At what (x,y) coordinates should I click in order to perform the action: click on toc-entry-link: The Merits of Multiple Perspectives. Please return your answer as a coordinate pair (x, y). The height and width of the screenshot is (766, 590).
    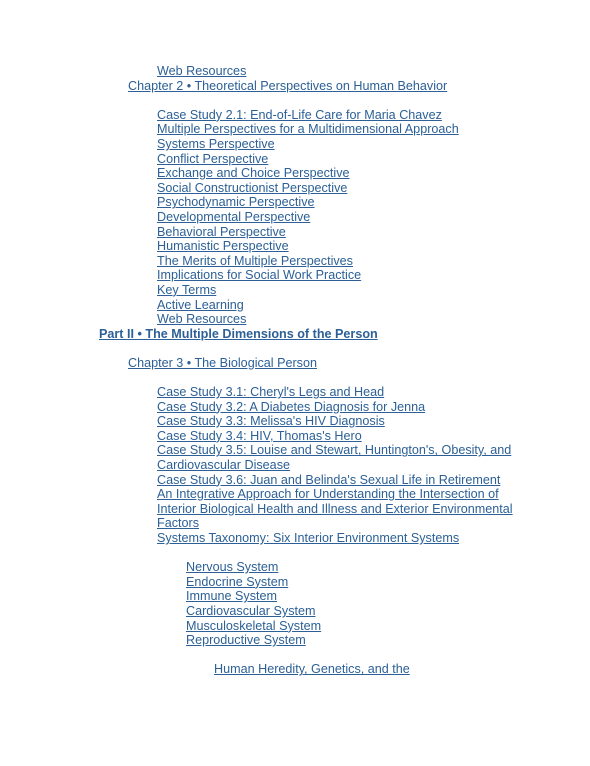
    Looking at the image, I should click on (335, 261).